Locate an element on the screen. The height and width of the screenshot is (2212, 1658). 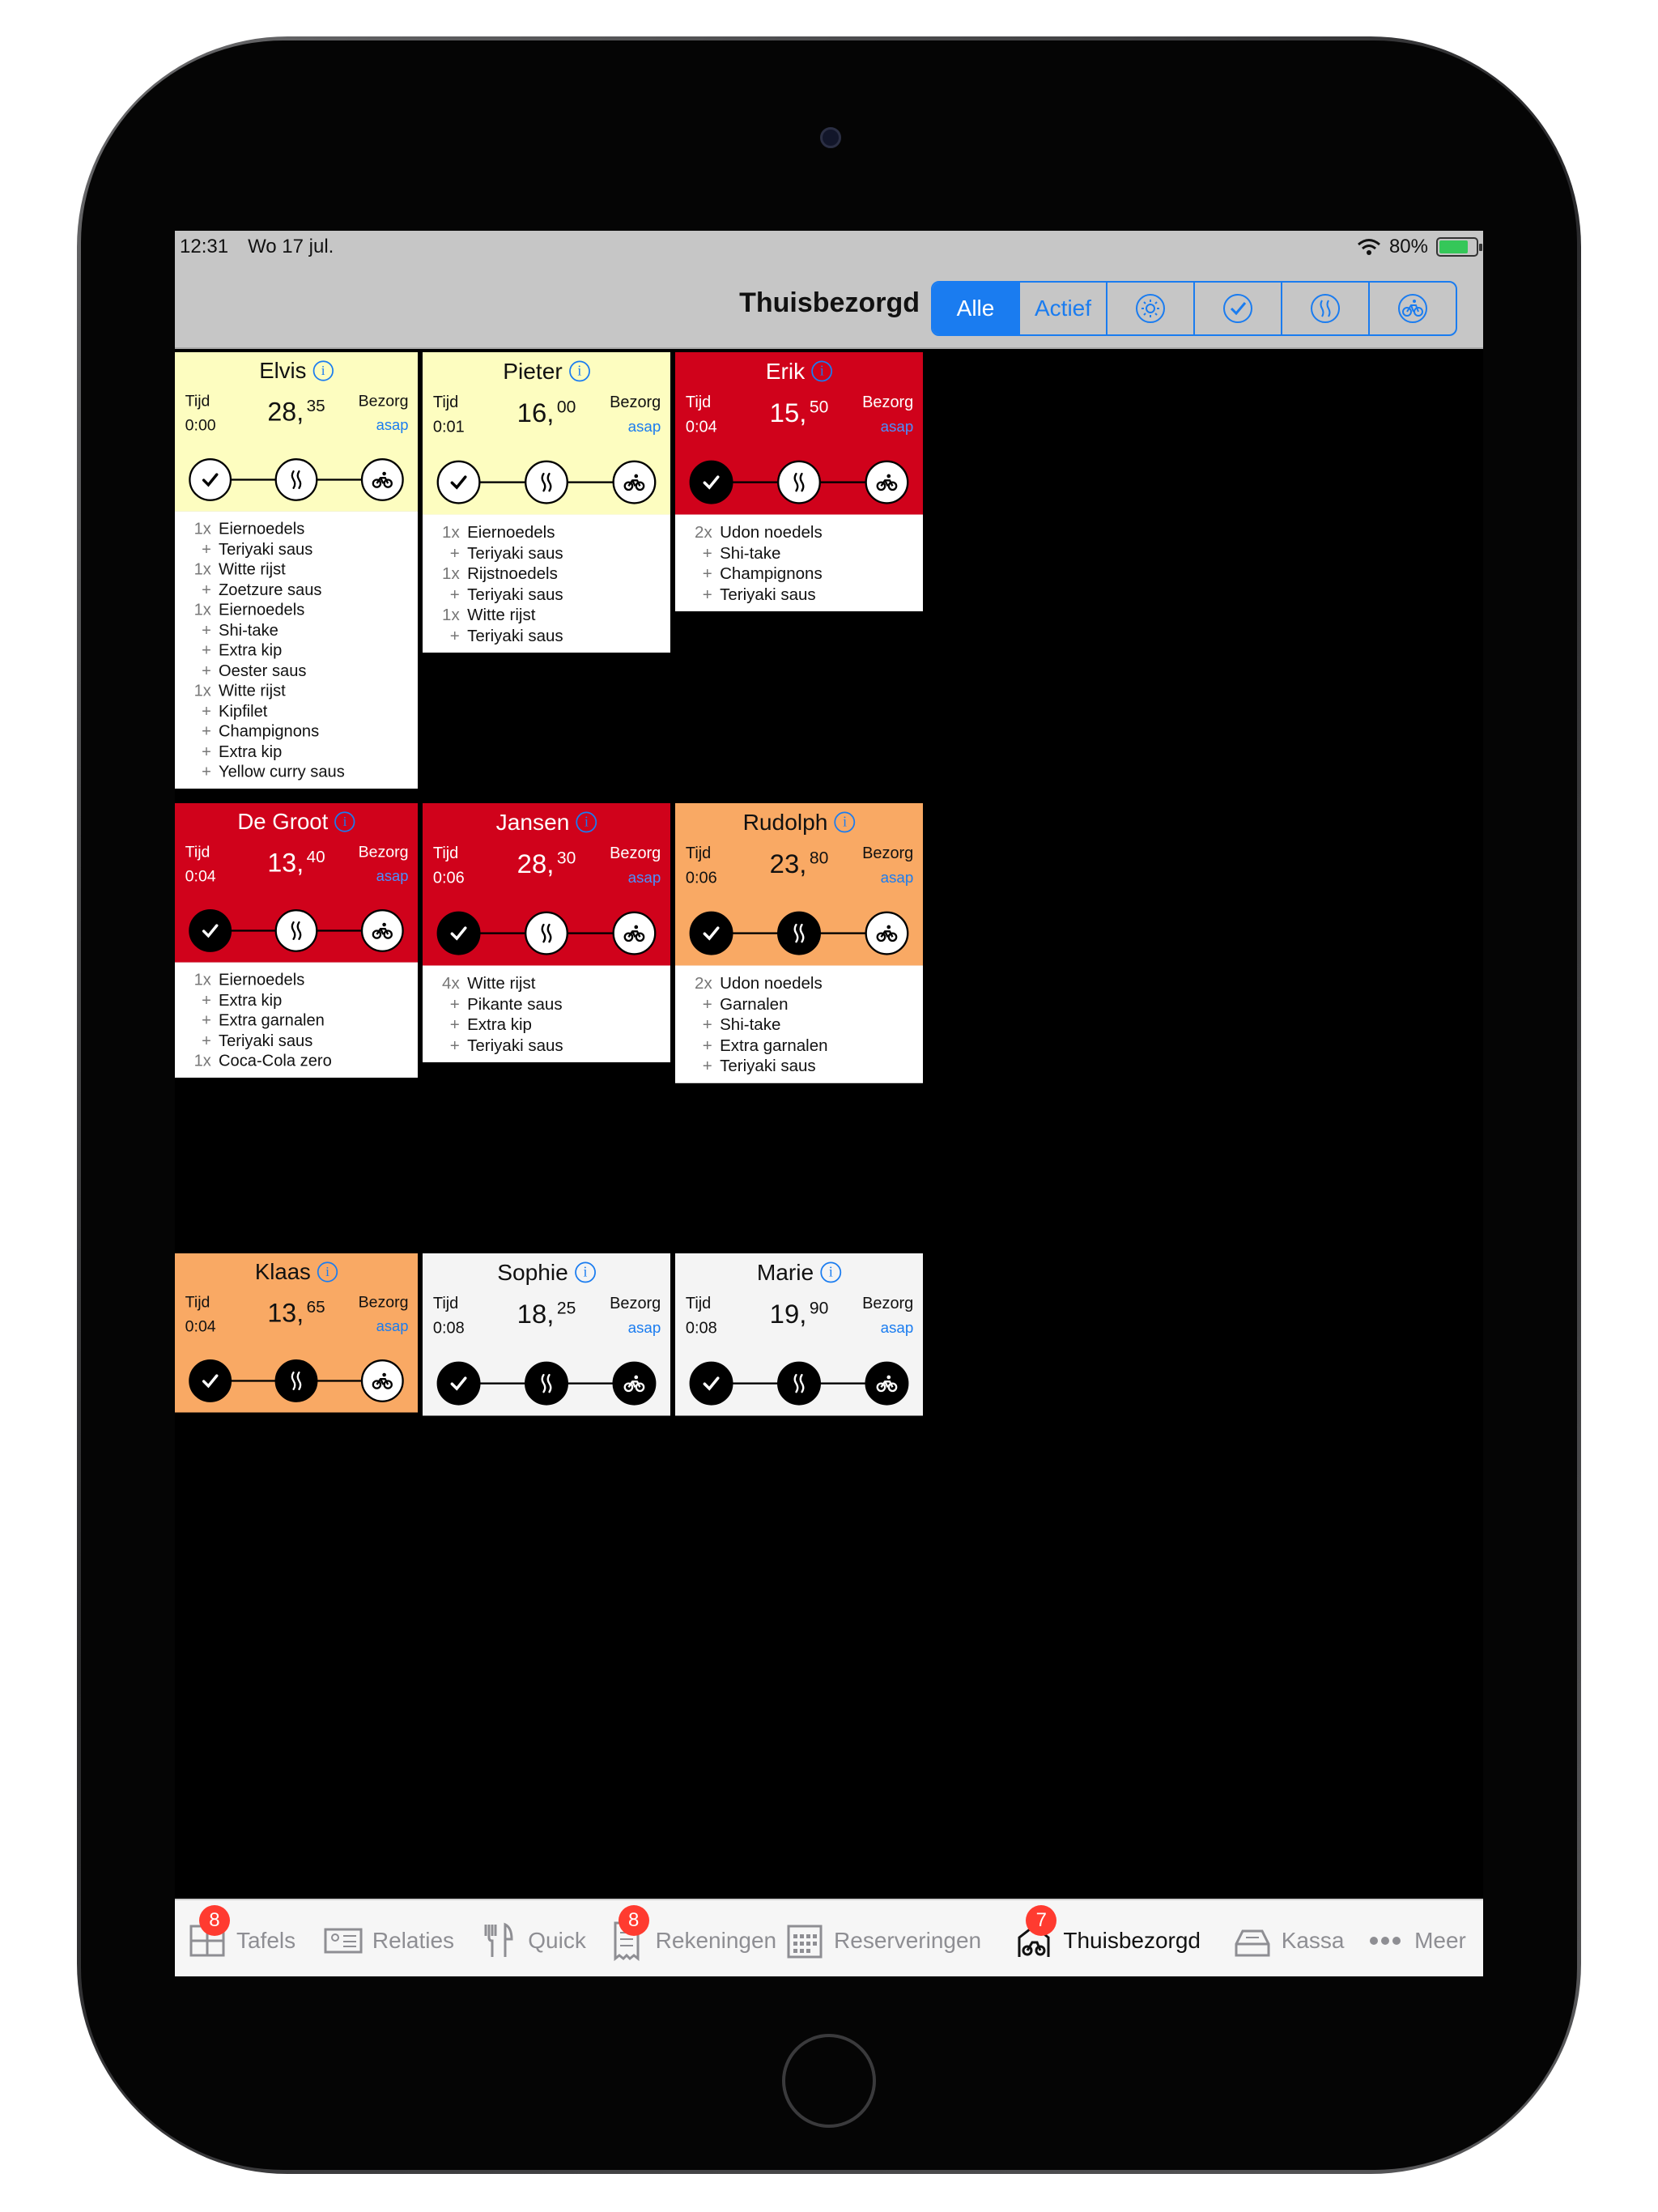
item-name: Champignons is located at coordinates (771, 573).